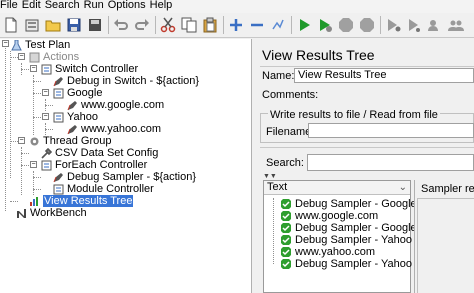  I want to click on name-field: View Results Tree, so click(384, 75).